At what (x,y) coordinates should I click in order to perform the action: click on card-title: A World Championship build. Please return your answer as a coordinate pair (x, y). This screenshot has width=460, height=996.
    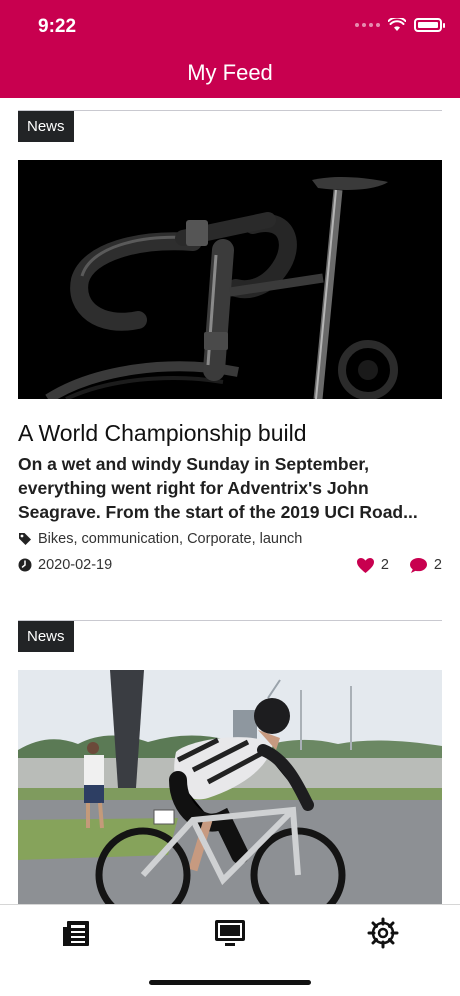
    Looking at the image, I should click on (230, 433).